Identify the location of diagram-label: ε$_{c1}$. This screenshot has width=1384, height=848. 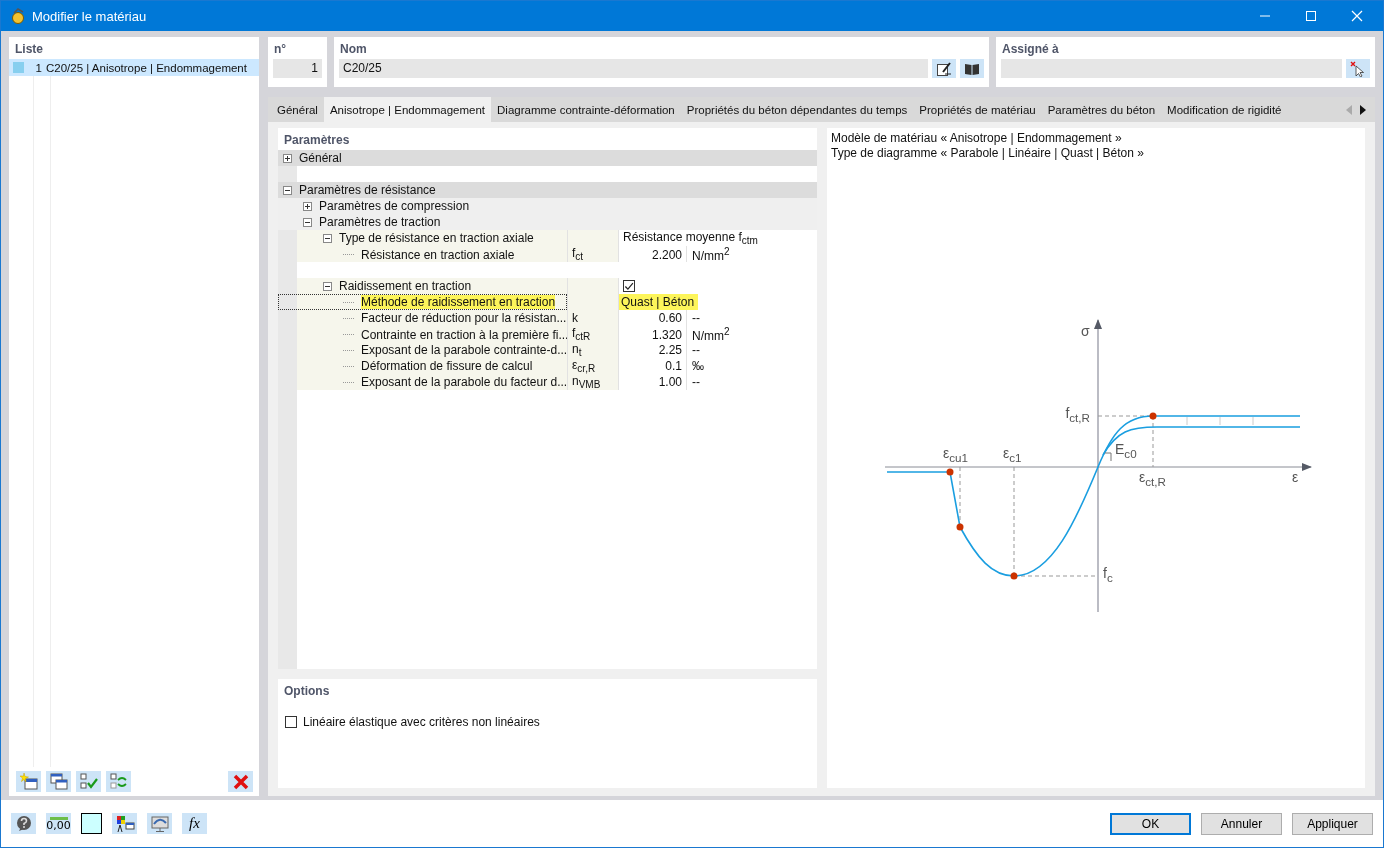
(1012, 454).